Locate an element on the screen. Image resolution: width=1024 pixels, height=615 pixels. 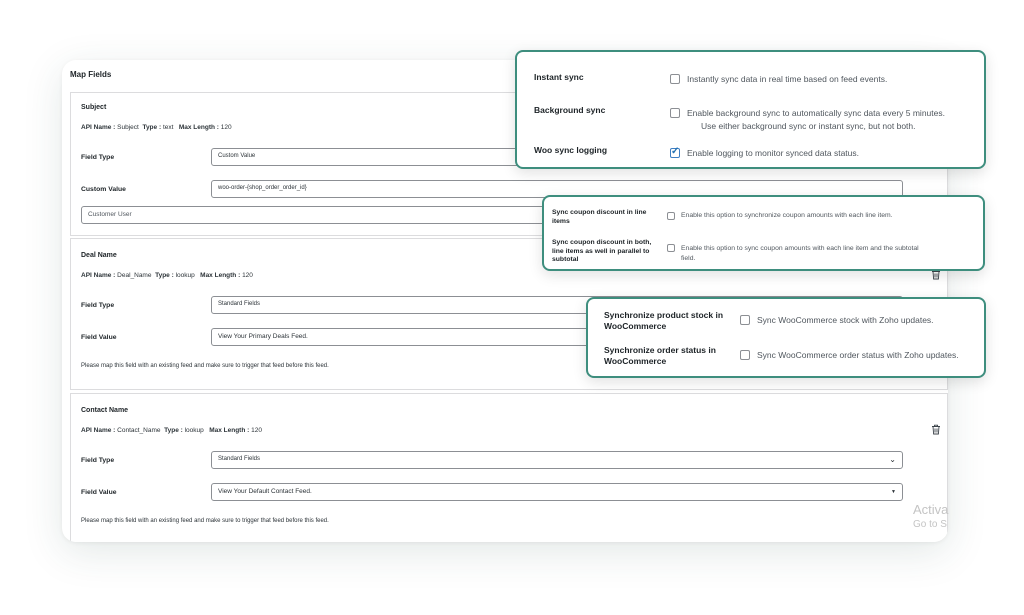
chevron-down-icon: ⌄ is located at coordinates (892, 459).